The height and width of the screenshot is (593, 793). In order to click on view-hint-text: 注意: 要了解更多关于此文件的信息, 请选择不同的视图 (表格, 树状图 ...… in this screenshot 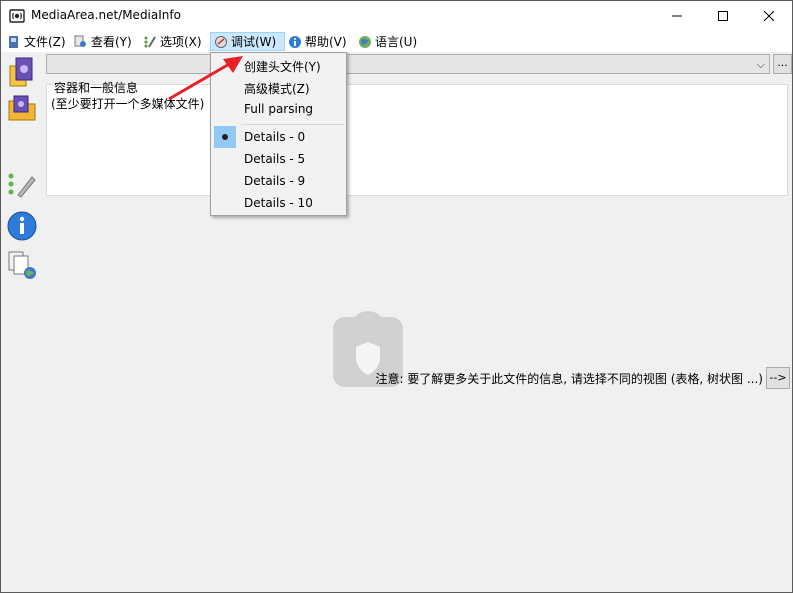, I will do `click(569, 379)`.